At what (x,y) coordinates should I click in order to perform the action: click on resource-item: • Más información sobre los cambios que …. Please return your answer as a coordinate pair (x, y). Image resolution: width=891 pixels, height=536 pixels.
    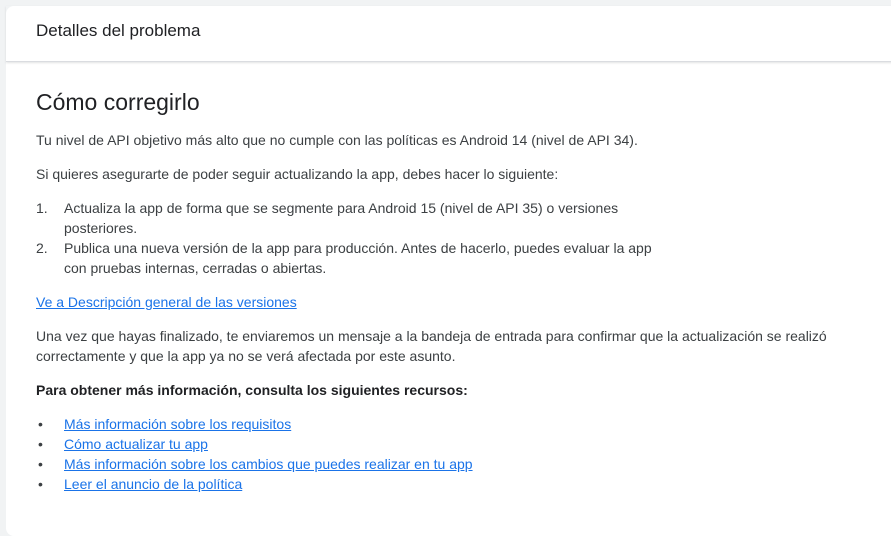
    Looking at the image, I should click on (456, 464).